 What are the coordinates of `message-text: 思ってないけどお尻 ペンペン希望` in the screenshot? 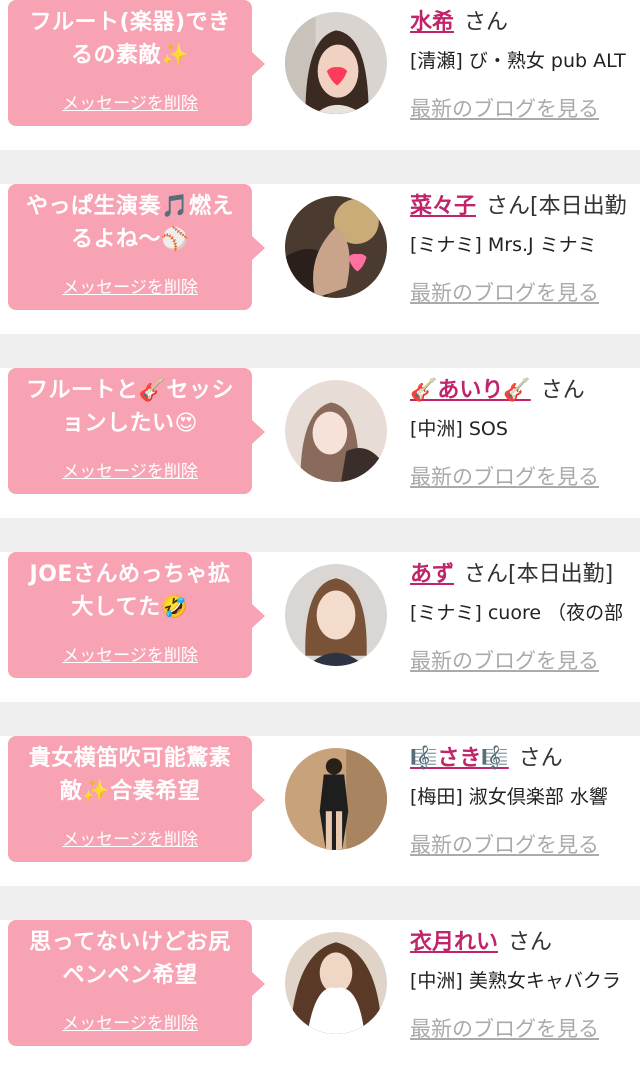 It's located at (130, 959).